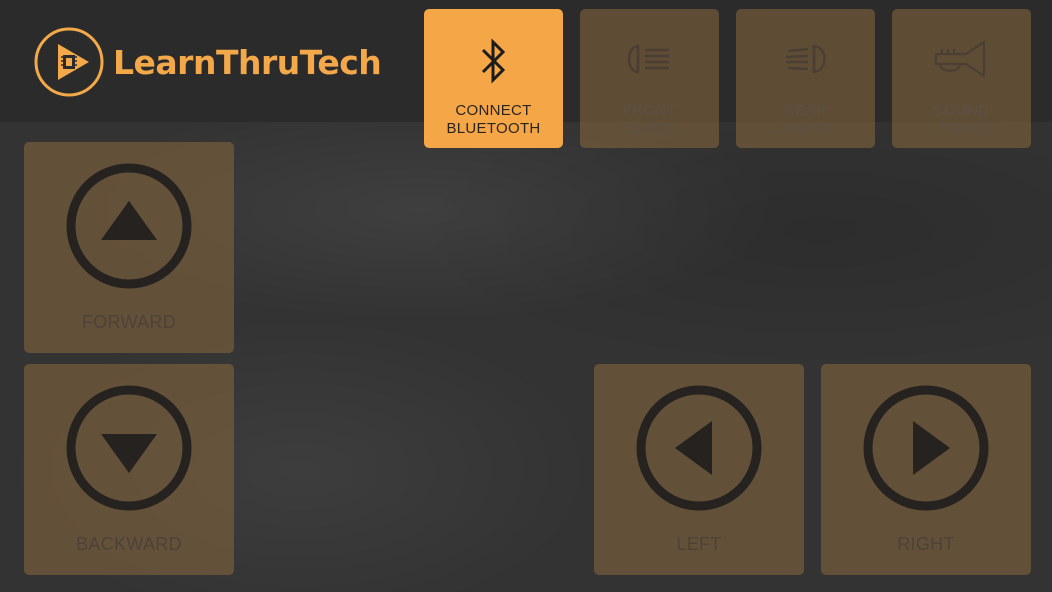 The height and width of the screenshot is (592, 1052). I want to click on connect-bluetooth-label: CONNECT BLUETOOTH, so click(493, 119).